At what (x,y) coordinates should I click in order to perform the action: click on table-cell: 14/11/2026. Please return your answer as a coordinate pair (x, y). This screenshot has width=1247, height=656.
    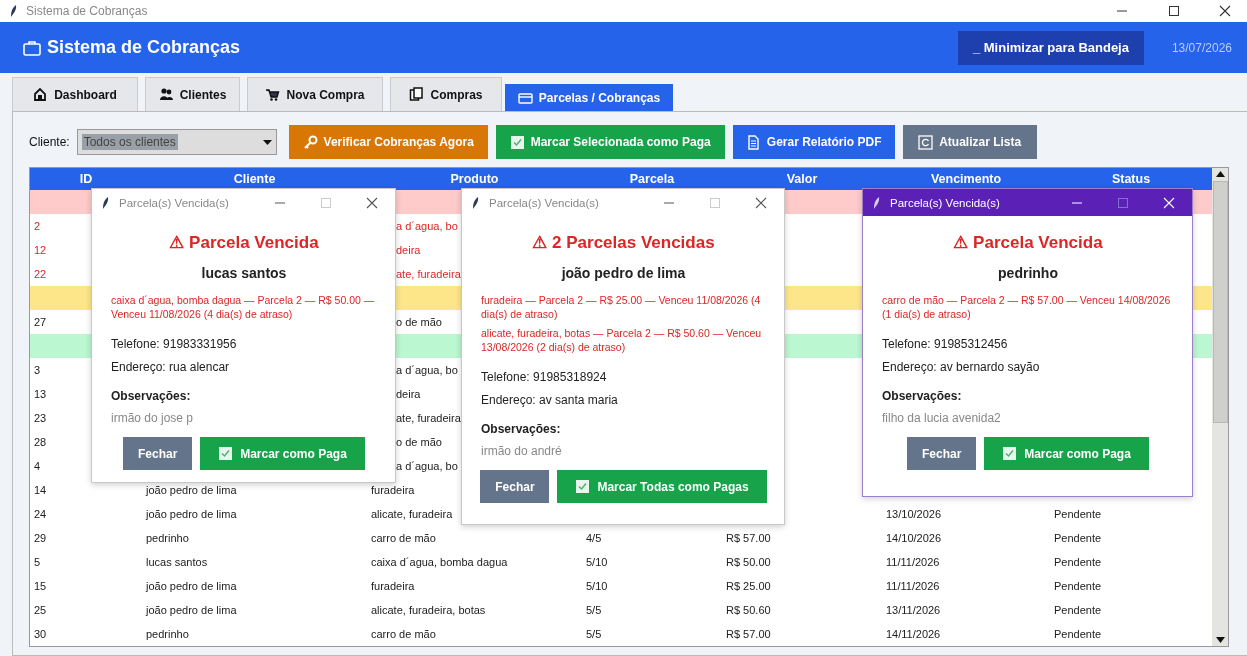
    Looking at the image, I should click on (913, 634).